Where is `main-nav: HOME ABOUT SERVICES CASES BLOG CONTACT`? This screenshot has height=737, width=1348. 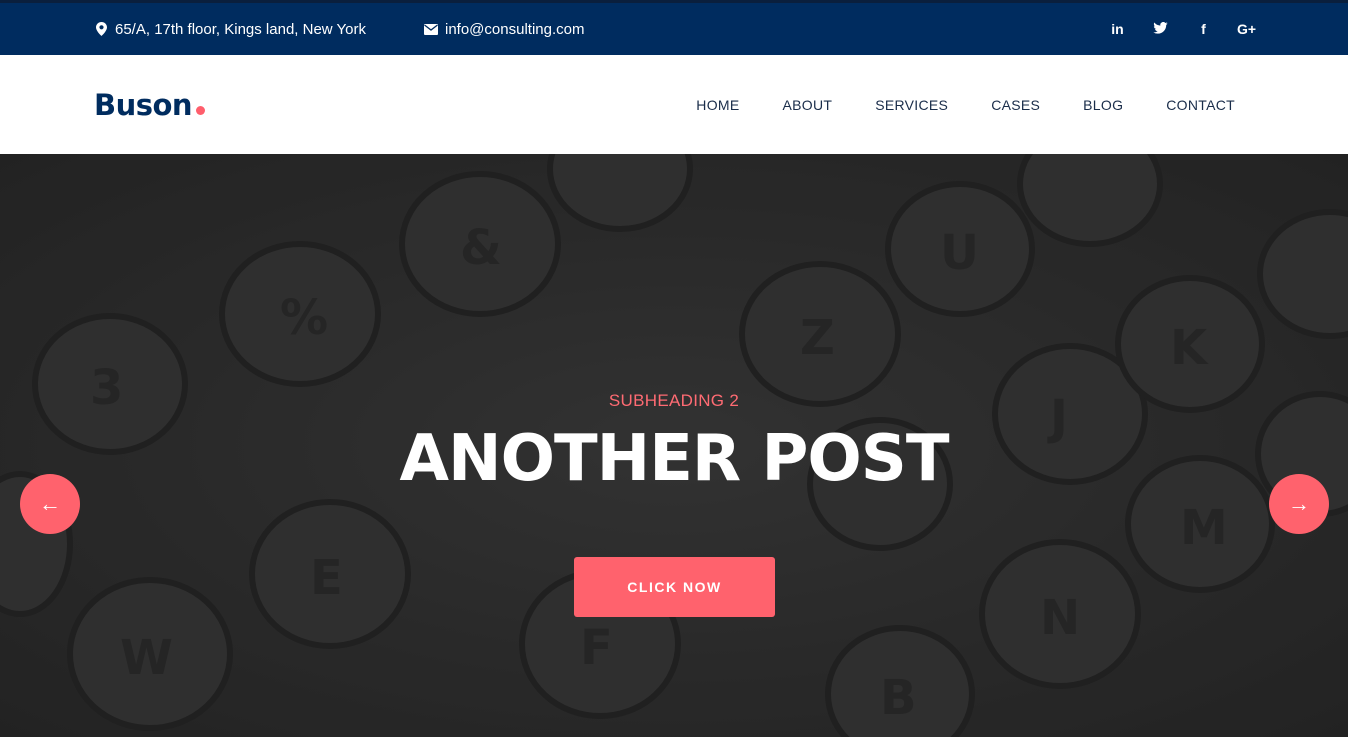
main-nav: HOME ABOUT SERVICES CASES BLOG CONTACT is located at coordinates (965, 104).